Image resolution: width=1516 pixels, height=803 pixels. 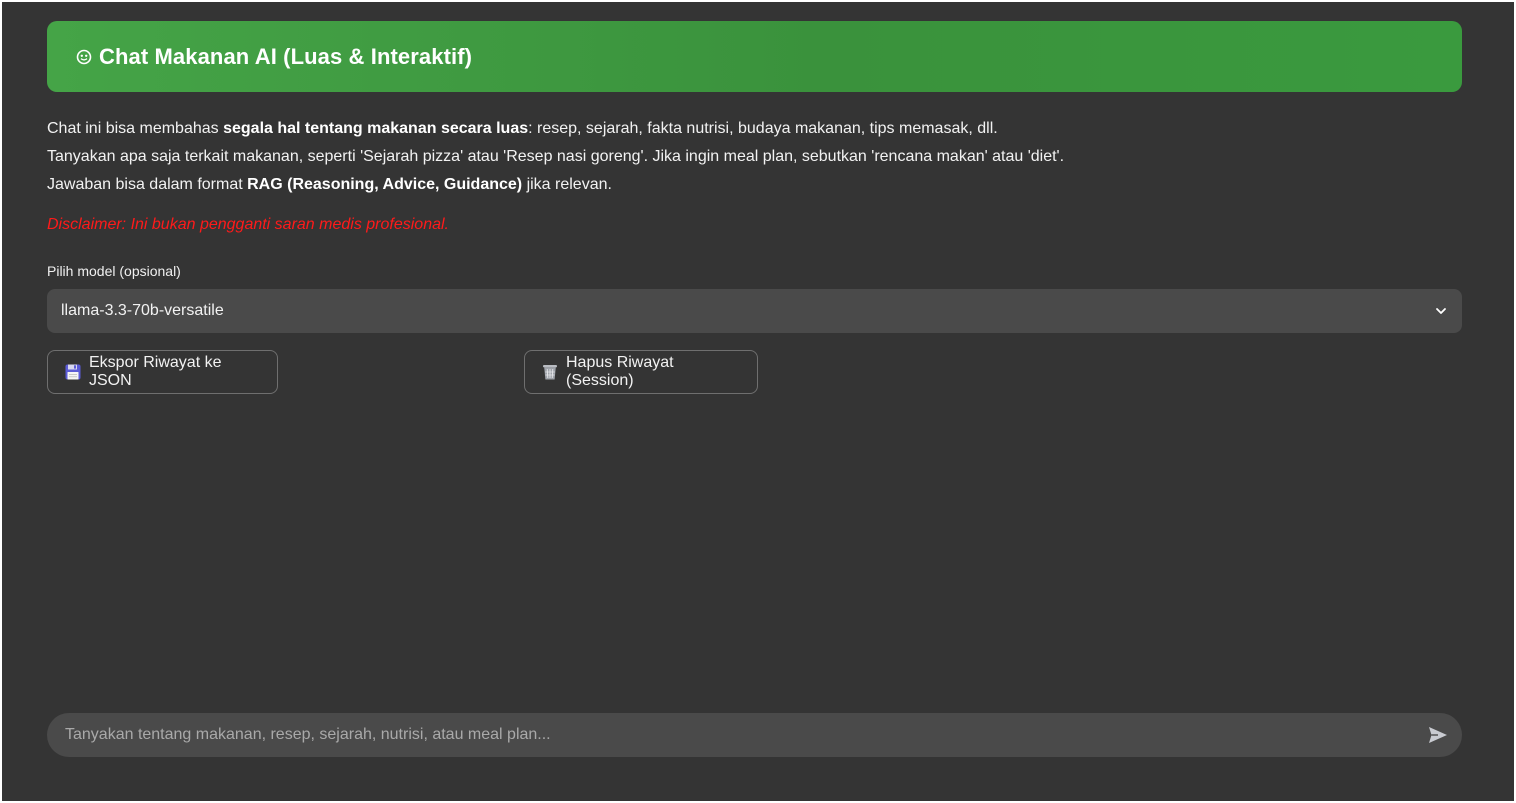 I want to click on model-select-value: llama-3.3-70b-versatile, so click(x=142, y=310).